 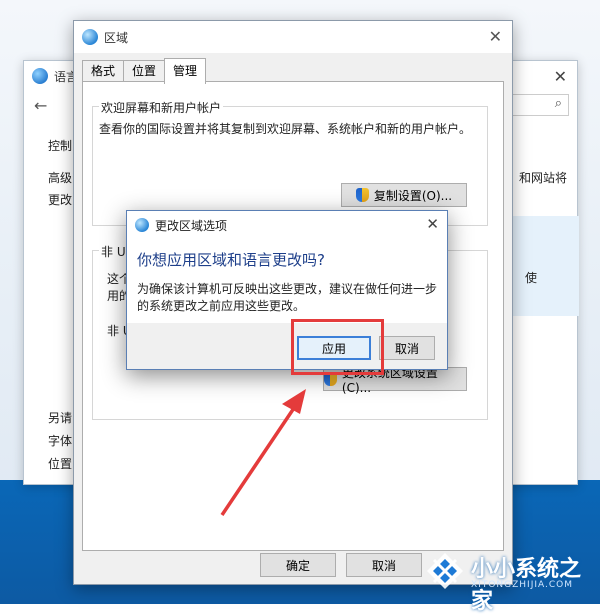 What do you see at coordinates (60, 177) in the screenshot?
I see `sidebar-item: 高级` at bounding box center [60, 177].